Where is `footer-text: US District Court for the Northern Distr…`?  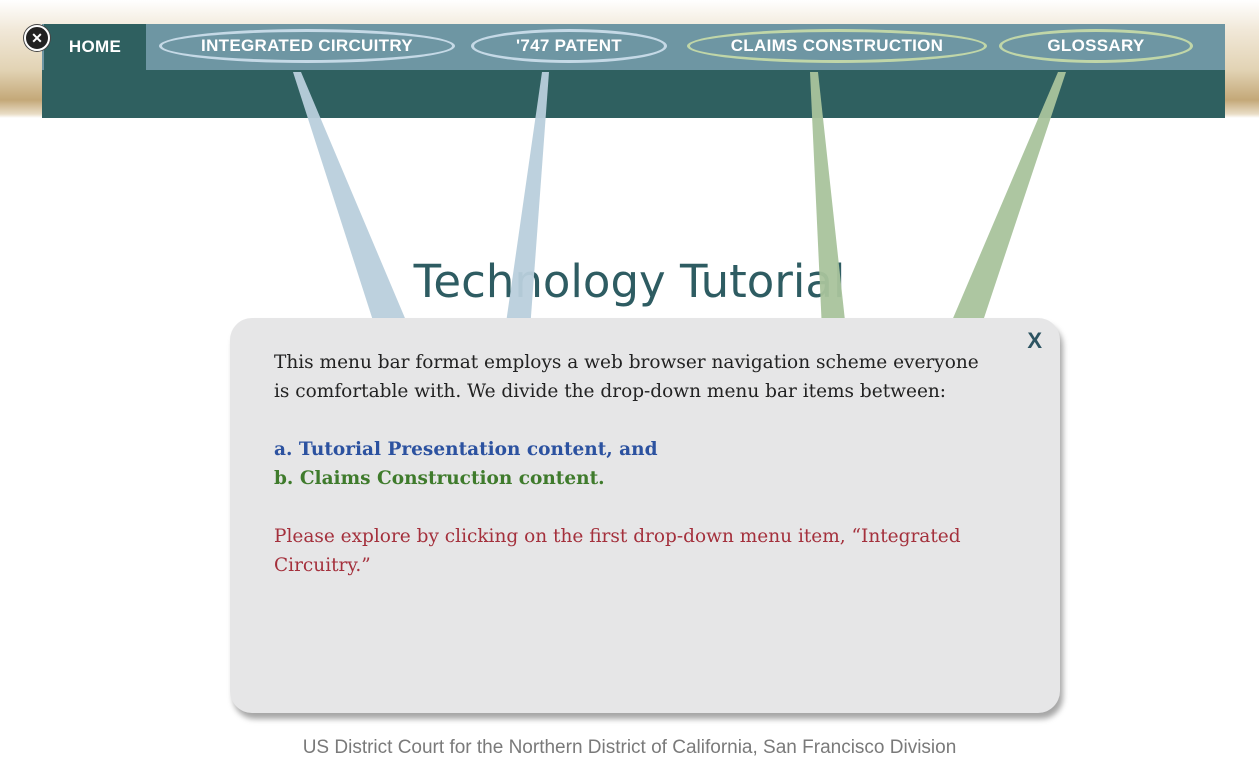
footer-text: US District Court for the Northern Distr… is located at coordinates (629, 747).